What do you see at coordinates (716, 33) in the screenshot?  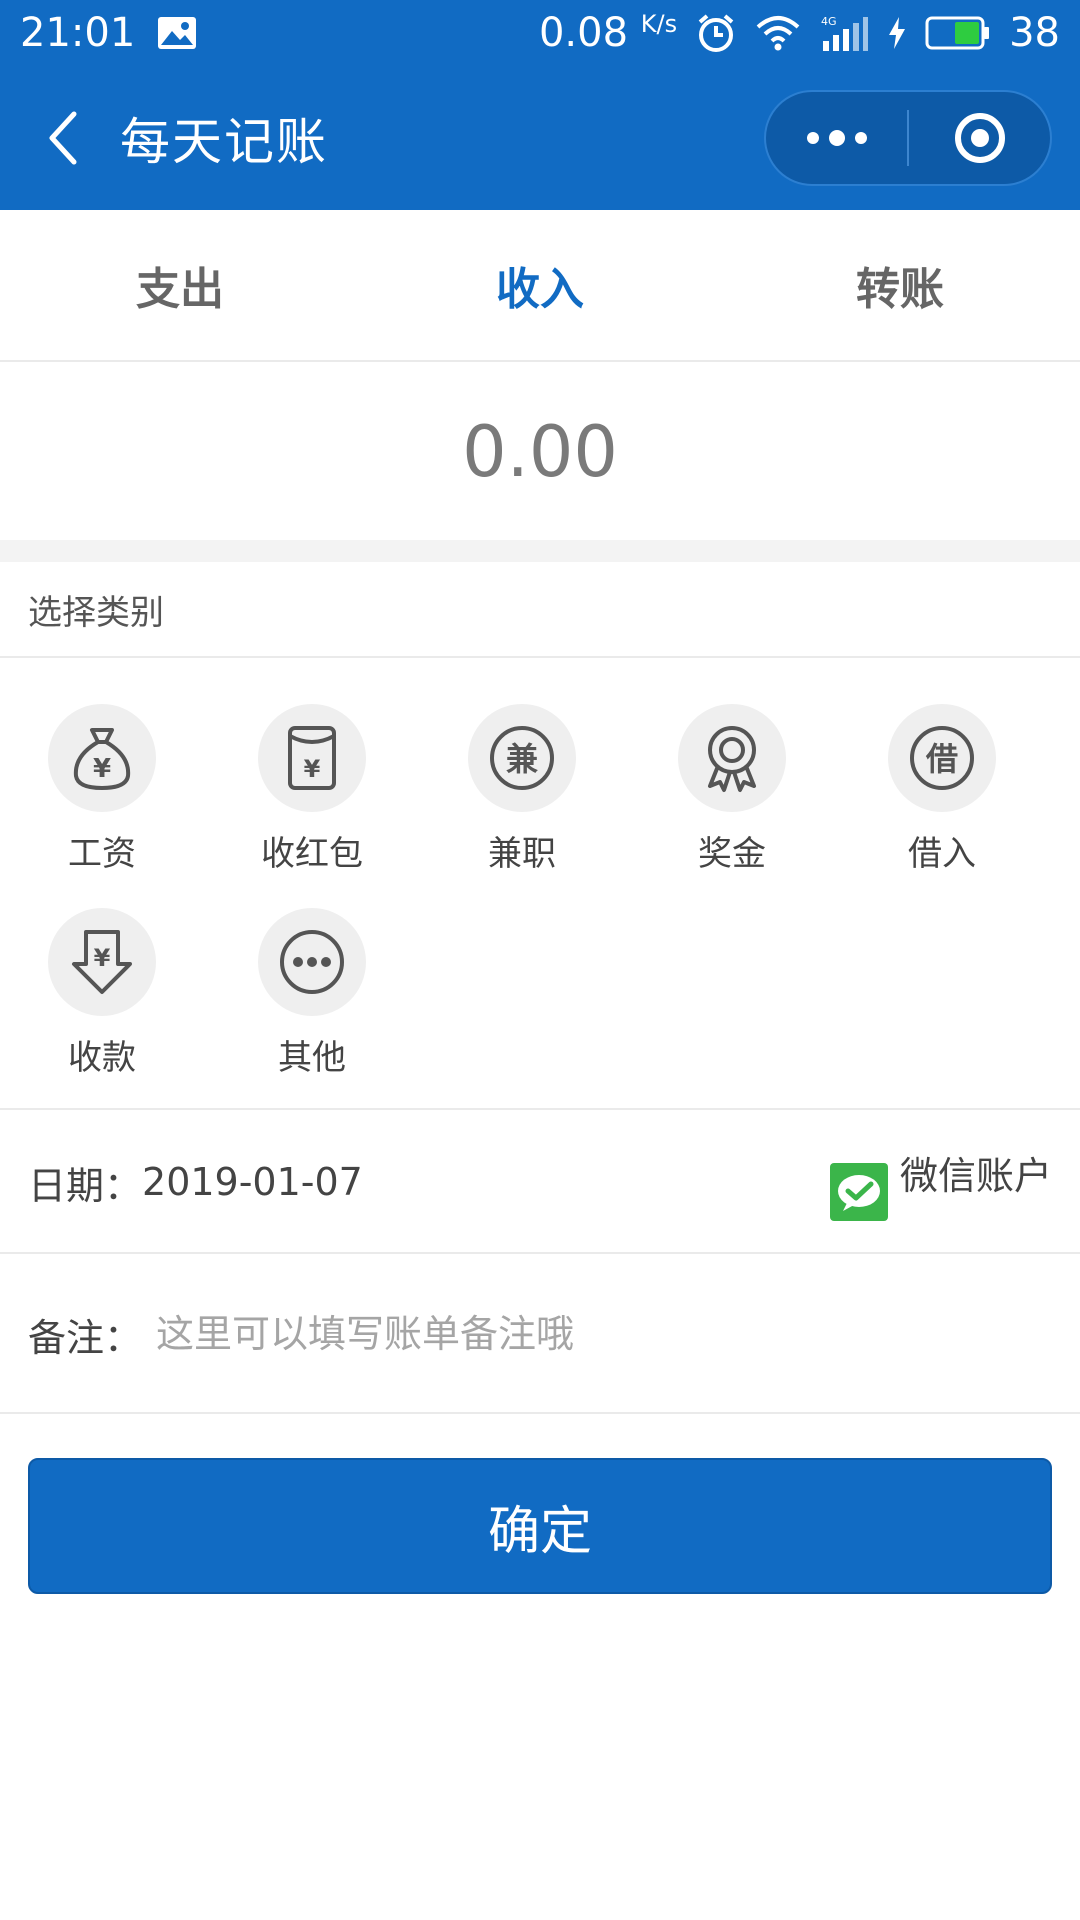 I see `alarm-icon` at bounding box center [716, 33].